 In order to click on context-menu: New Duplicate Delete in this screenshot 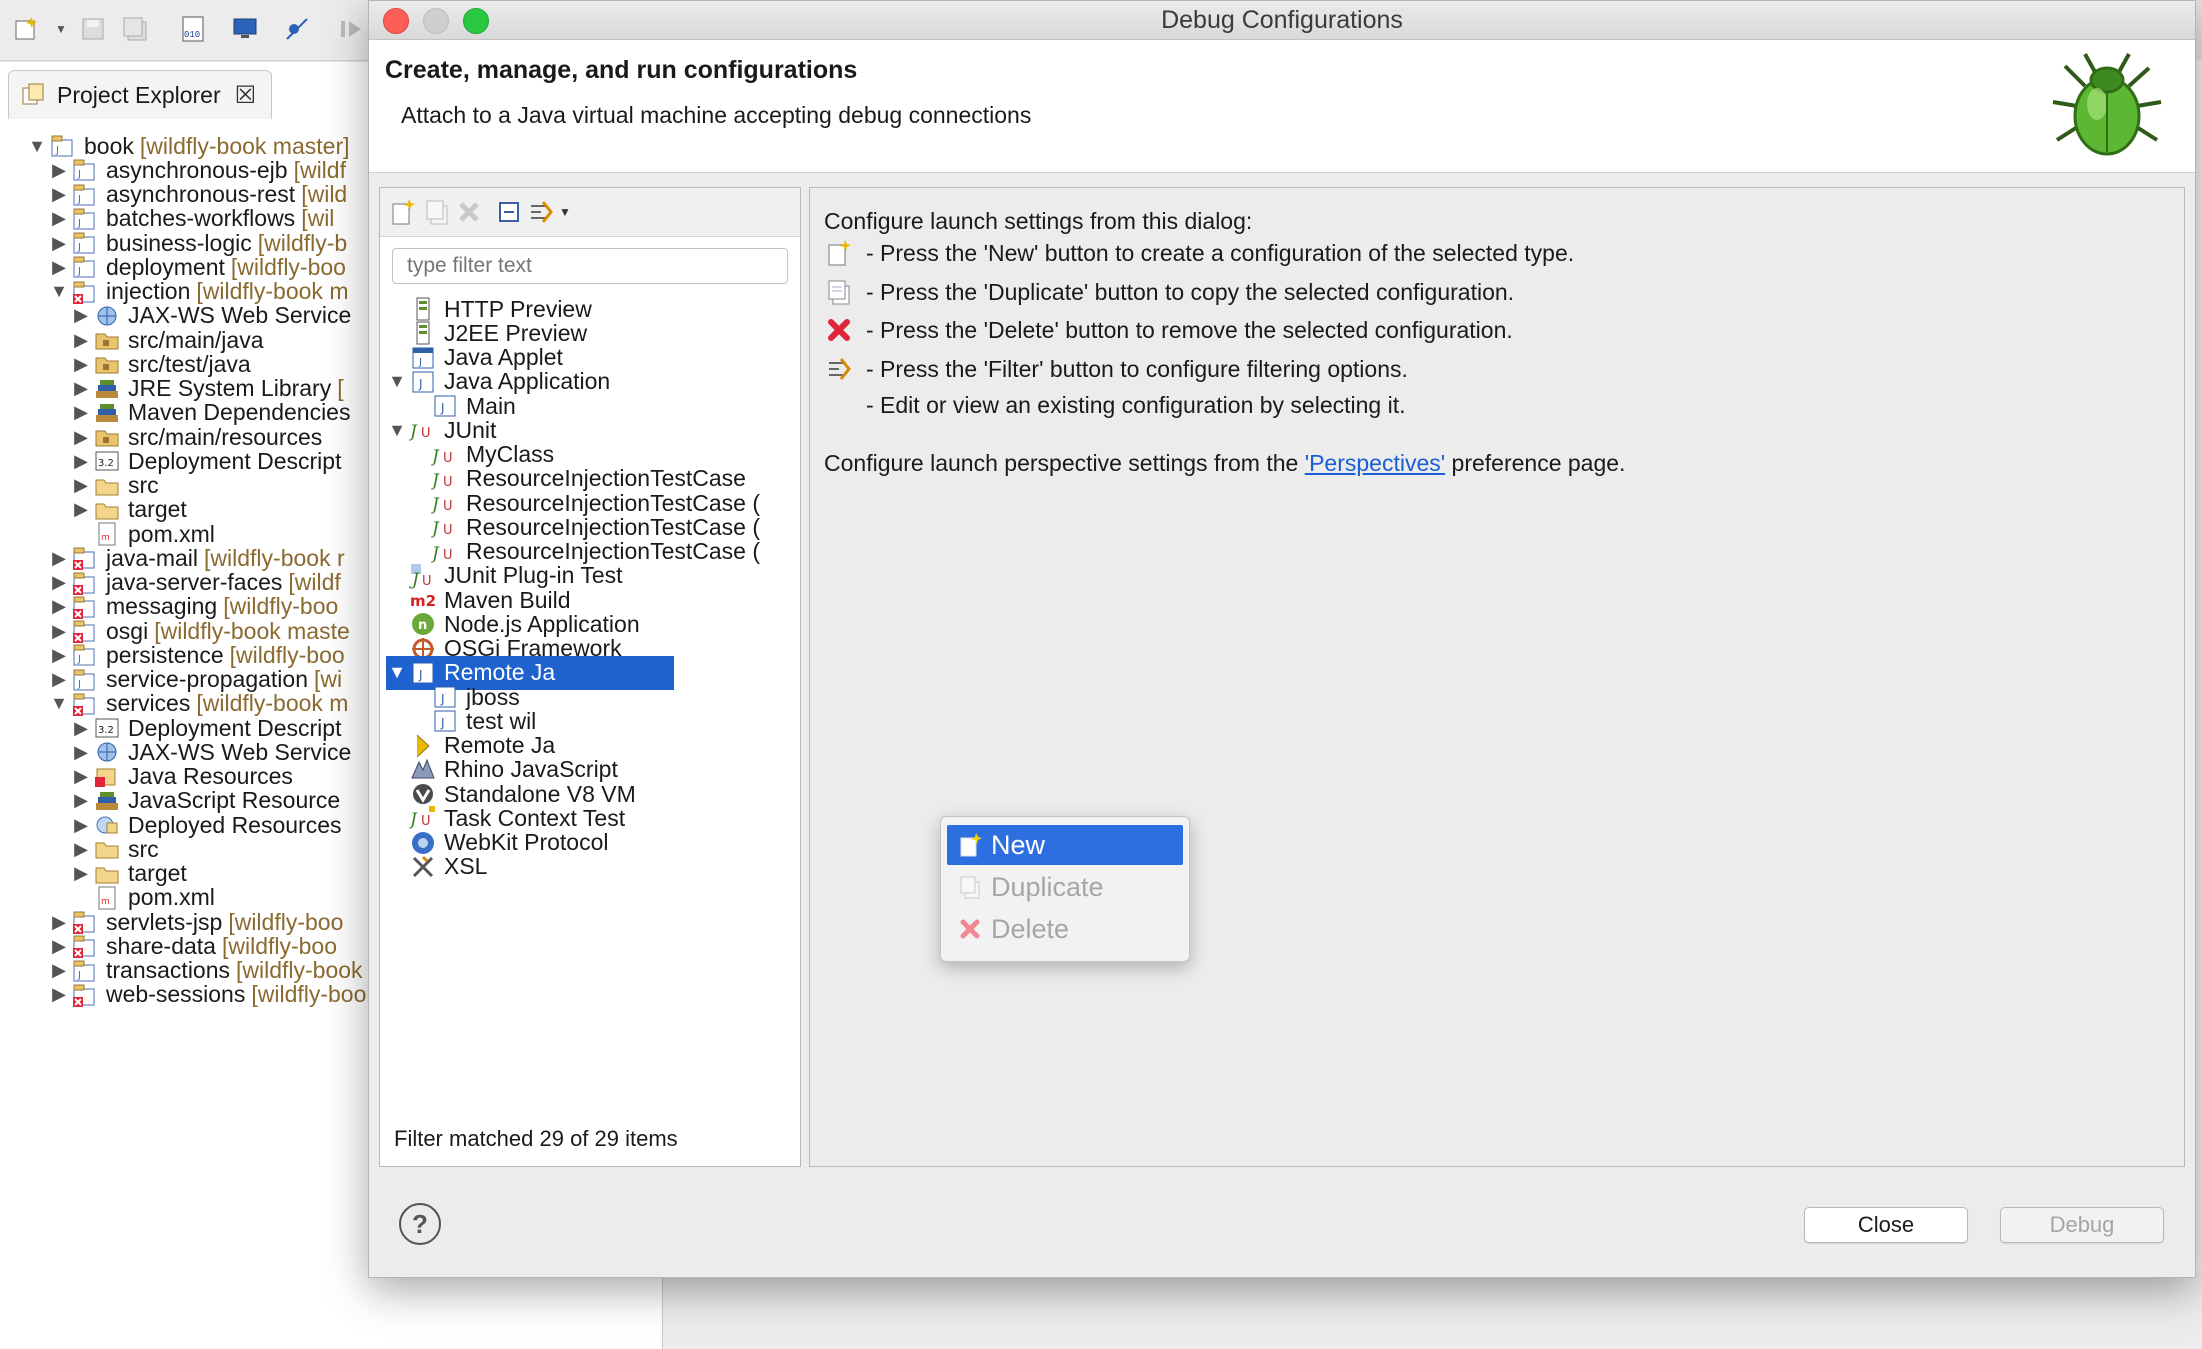, I will do `click(1065, 889)`.